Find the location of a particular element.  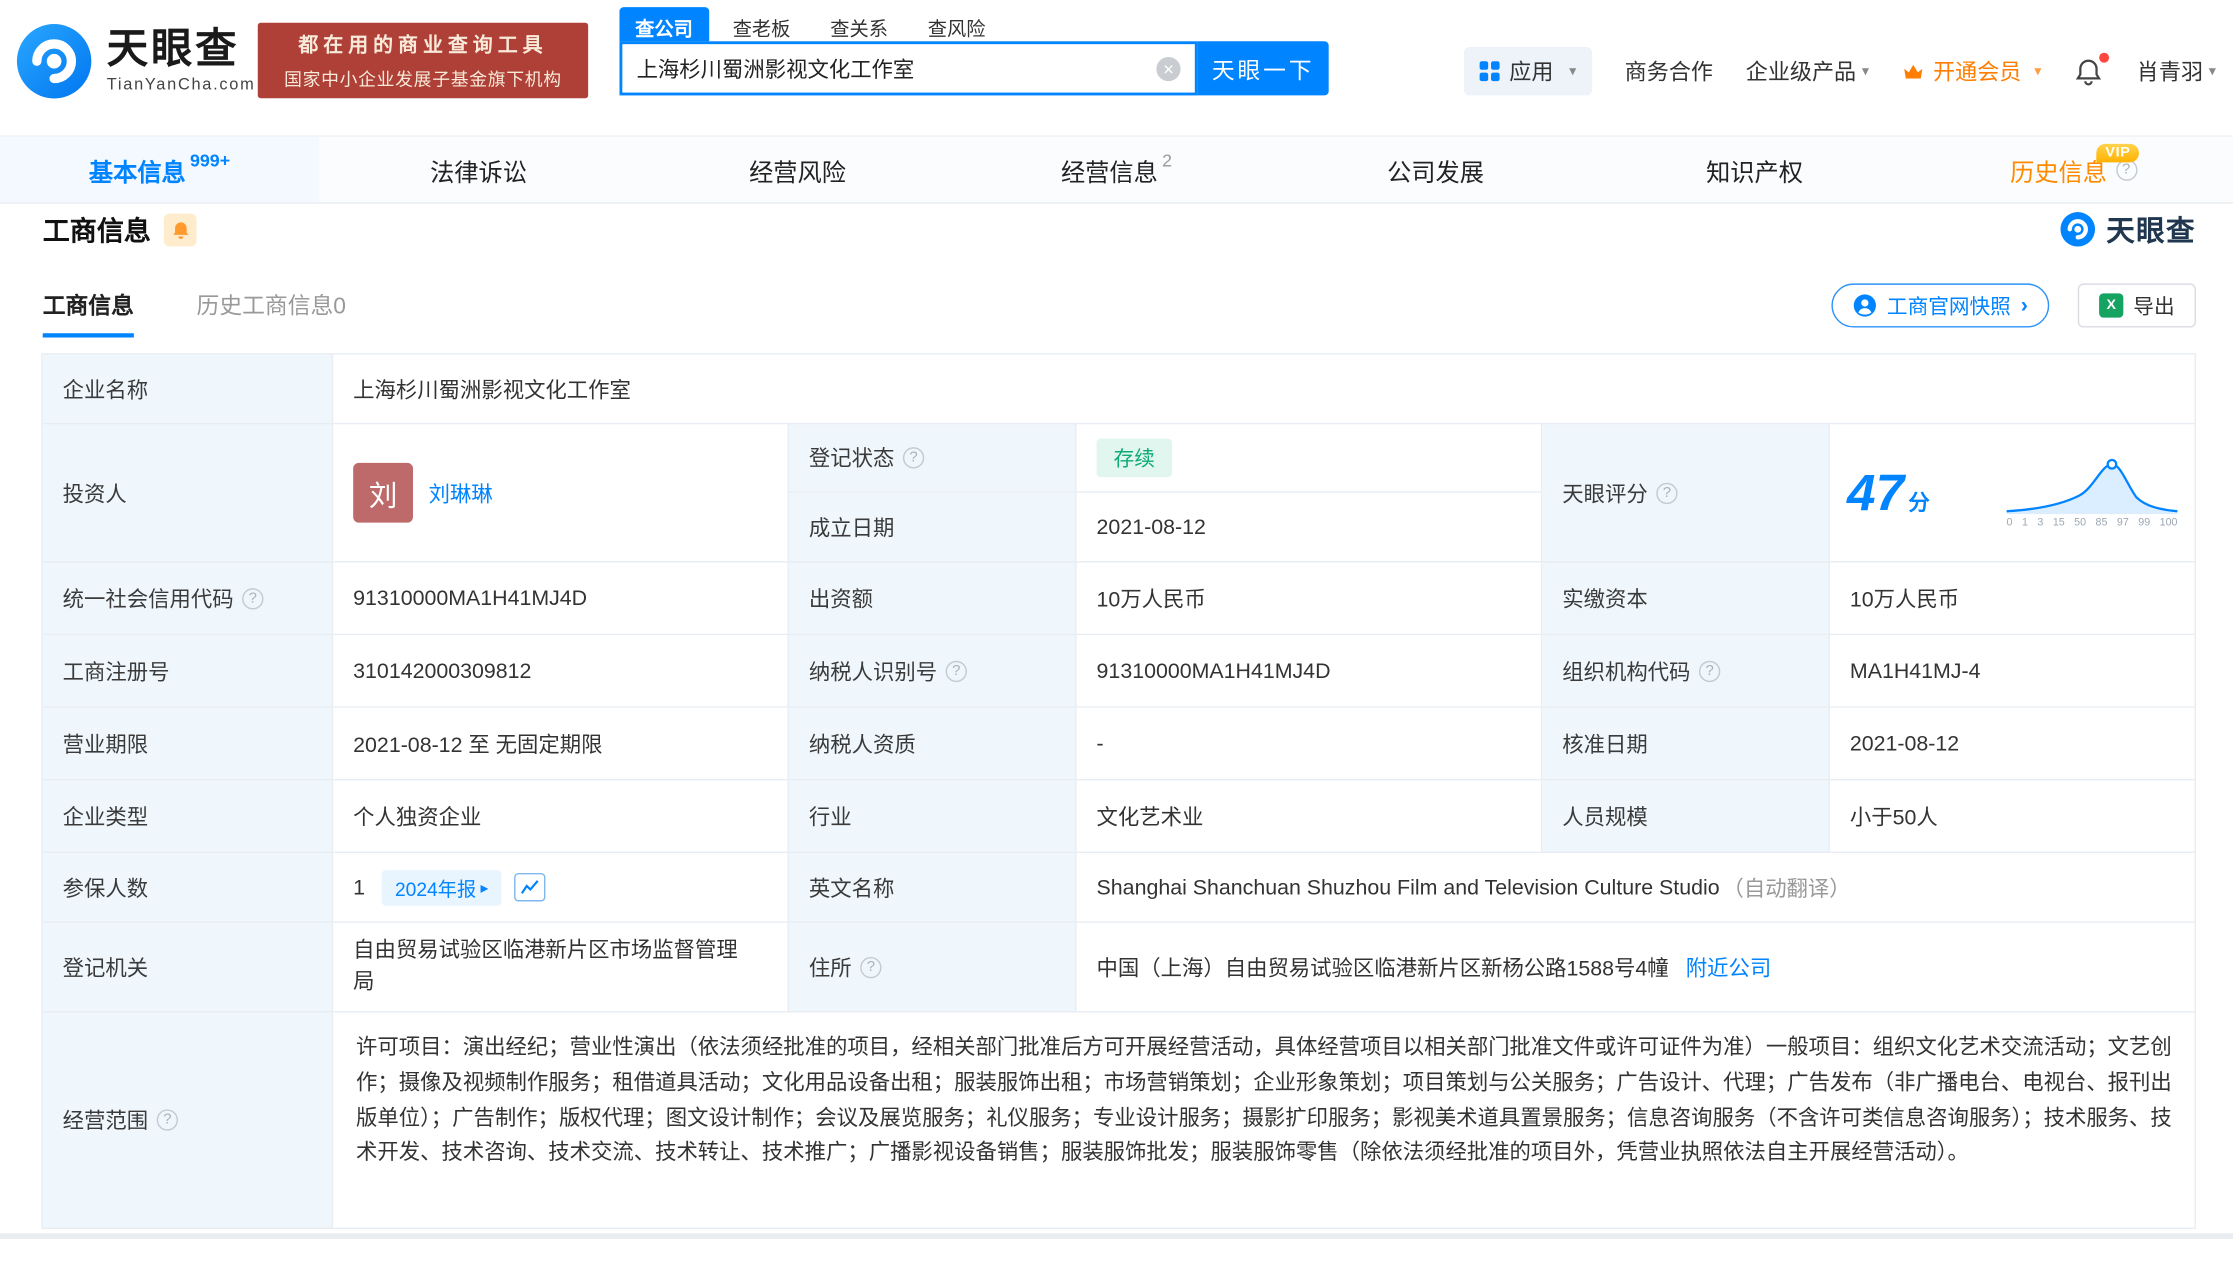

field-label: 英文名称 is located at coordinates (932, 888).